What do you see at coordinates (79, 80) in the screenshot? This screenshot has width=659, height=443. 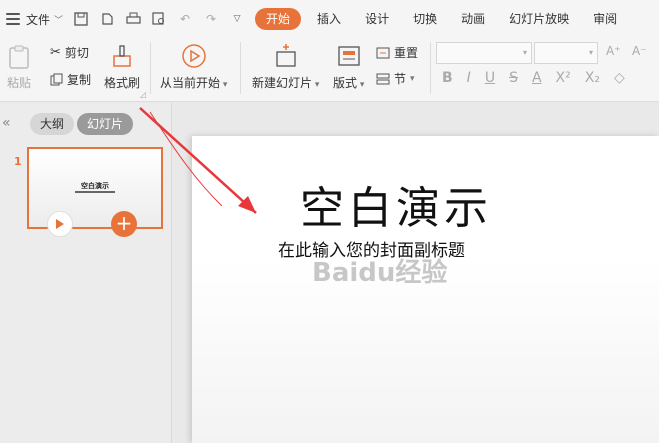 I see `copy-label: 复制` at bounding box center [79, 80].